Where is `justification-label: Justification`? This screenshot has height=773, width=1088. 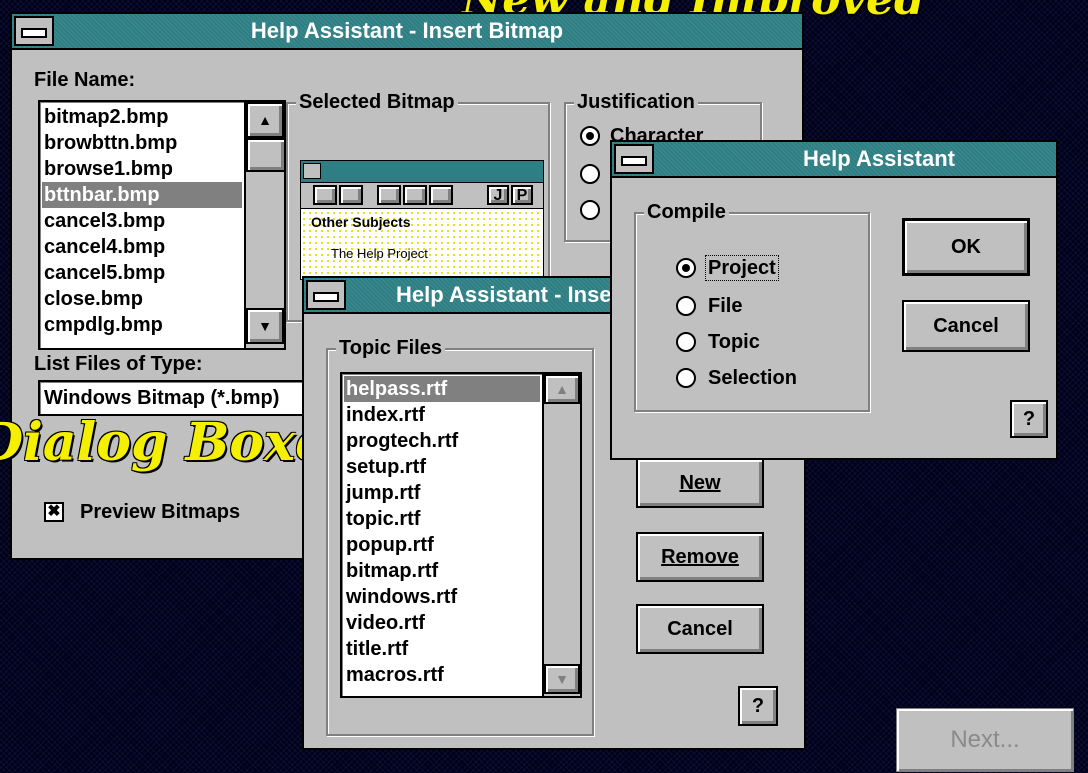 justification-label: Justification is located at coordinates (636, 102).